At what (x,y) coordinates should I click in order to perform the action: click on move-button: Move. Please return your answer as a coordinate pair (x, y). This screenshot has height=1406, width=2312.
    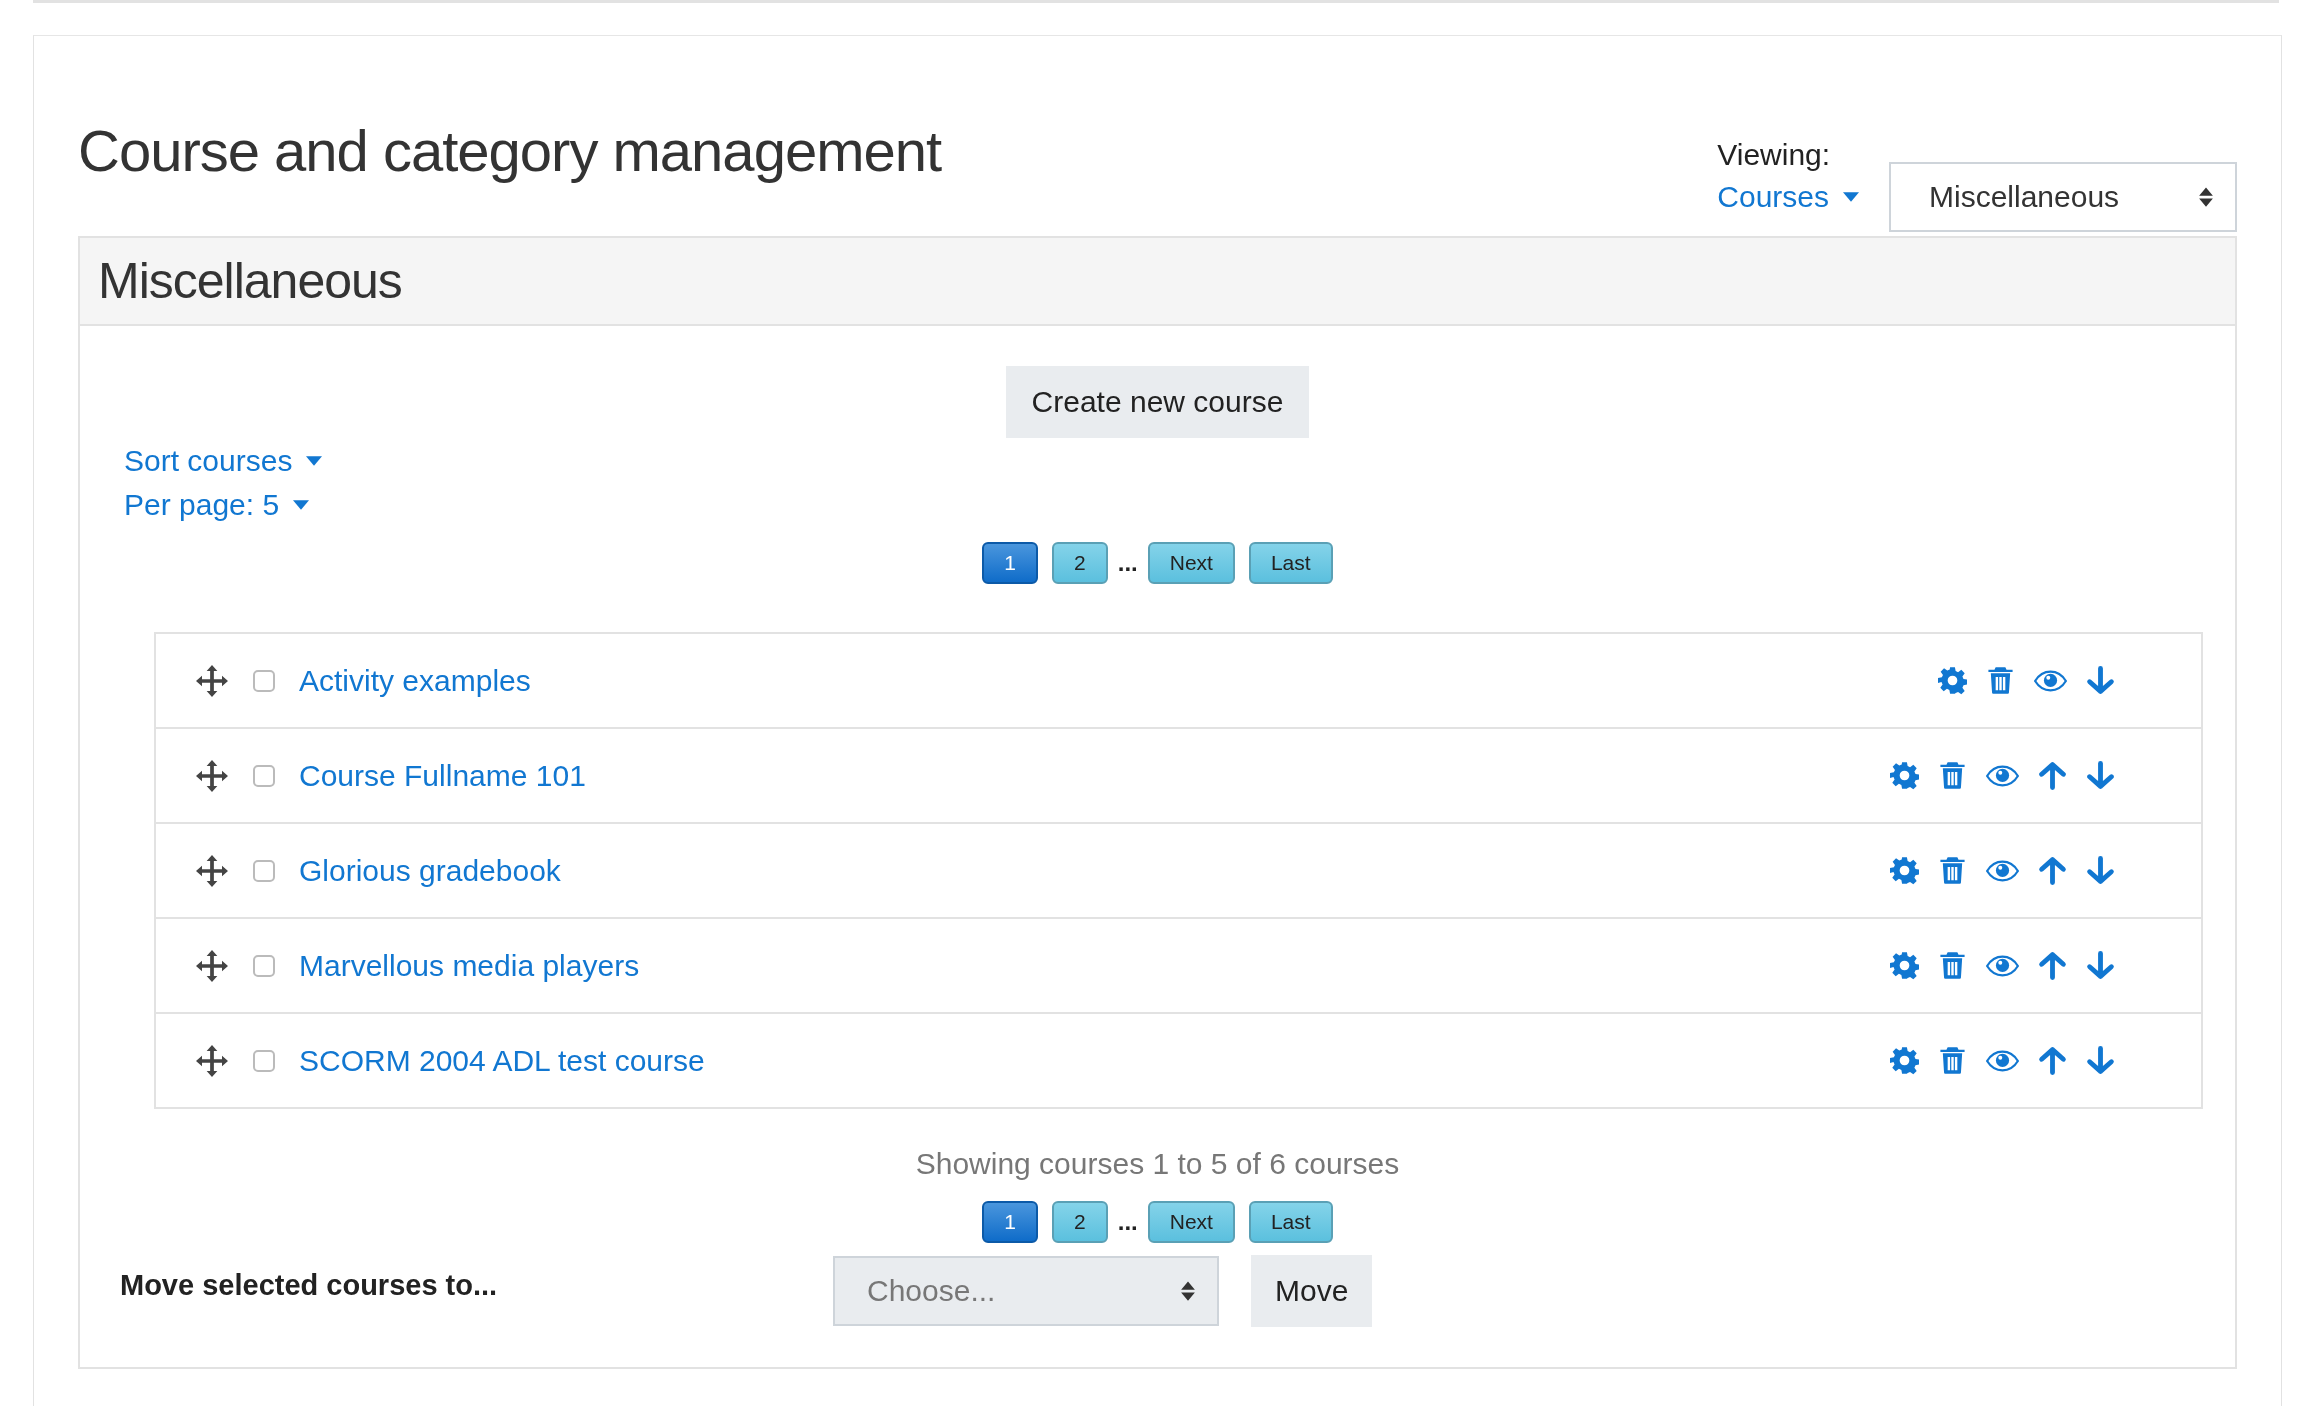
    Looking at the image, I should click on (1312, 1291).